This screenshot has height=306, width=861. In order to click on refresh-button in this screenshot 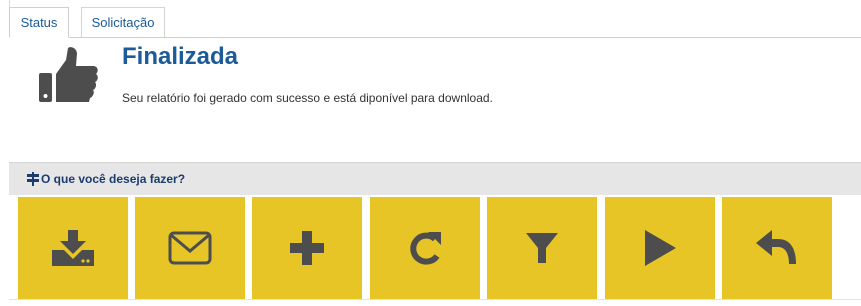, I will do `click(425, 248)`.